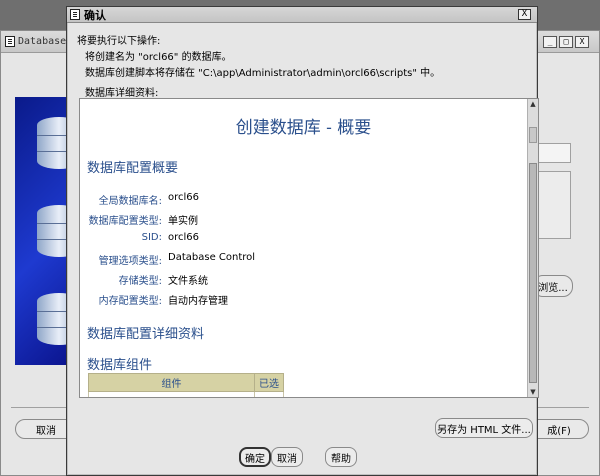 This screenshot has width=600, height=476. Describe the element at coordinates (151, 237) in the screenshot. I see `summary-row-key: SID:` at that location.